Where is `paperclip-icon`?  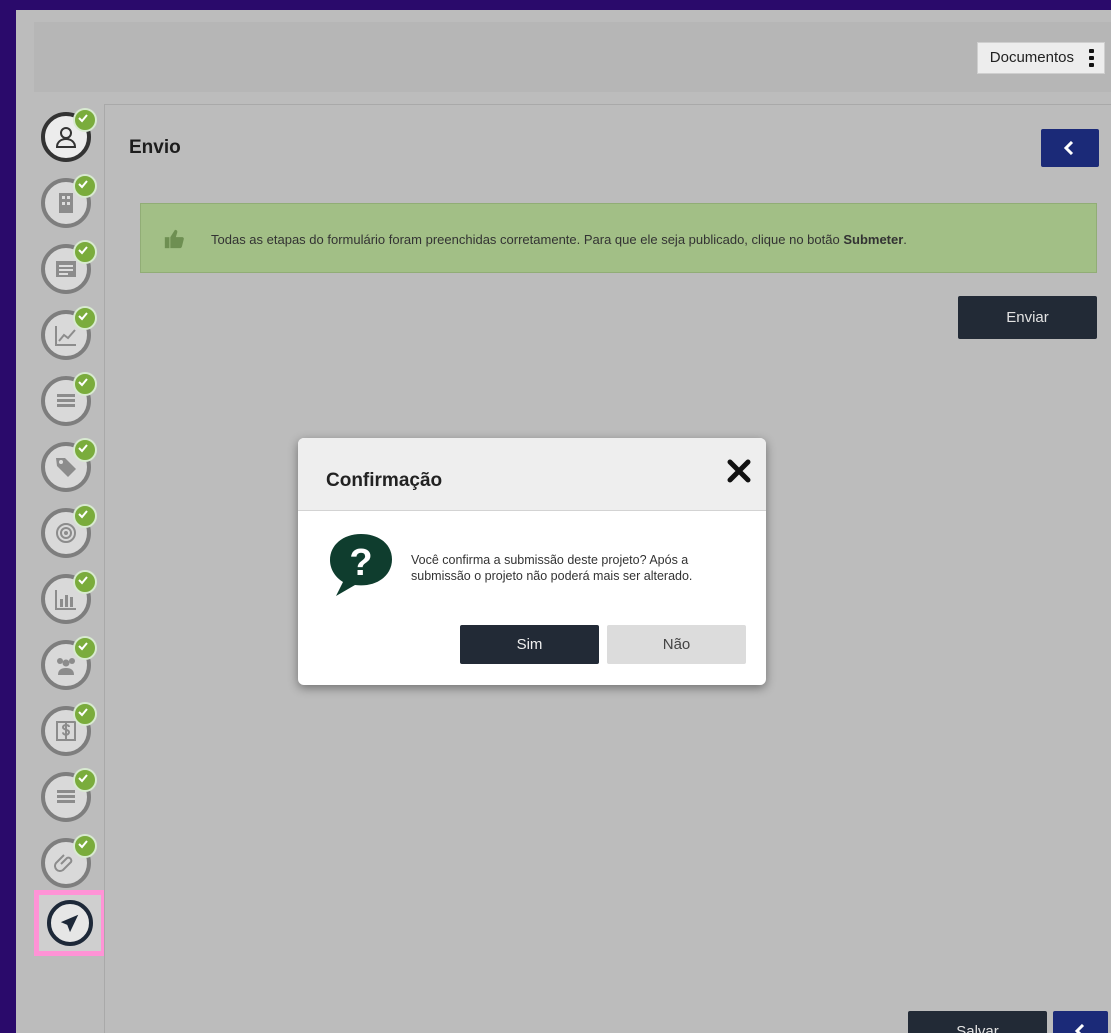
paperclip-icon is located at coordinates (63, 863).